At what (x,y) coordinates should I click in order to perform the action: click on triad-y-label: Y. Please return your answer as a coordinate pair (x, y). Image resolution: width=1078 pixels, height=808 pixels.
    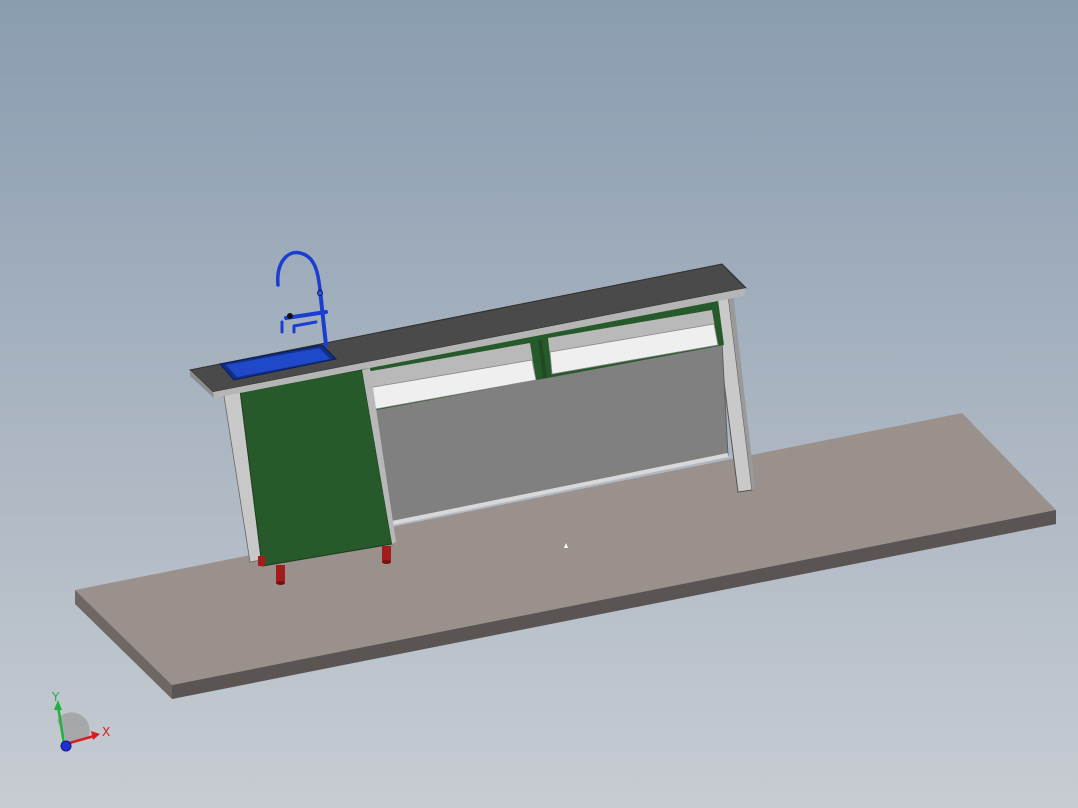
    Looking at the image, I should click on (55, 697).